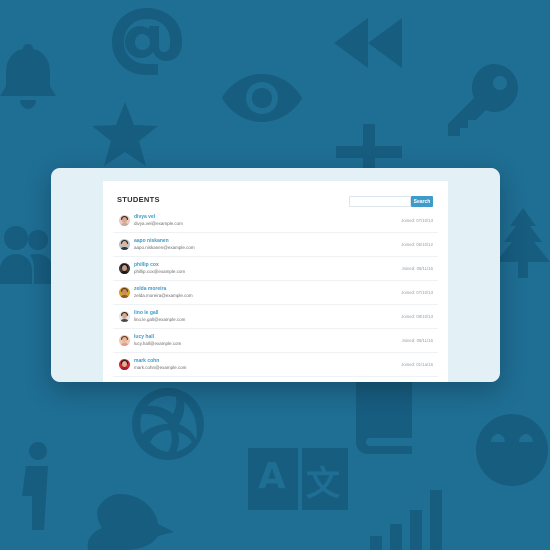  I want to click on student-email: lucy.hall@example.com, so click(158, 343).